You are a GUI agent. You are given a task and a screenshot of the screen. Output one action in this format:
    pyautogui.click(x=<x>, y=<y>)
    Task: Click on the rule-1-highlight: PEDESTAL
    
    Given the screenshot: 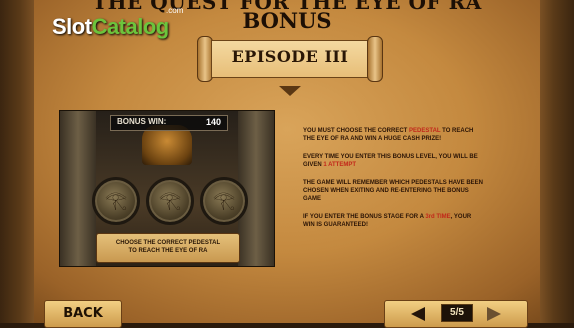 What is the action you would take?
    pyautogui.click(x=425, y=131)
    